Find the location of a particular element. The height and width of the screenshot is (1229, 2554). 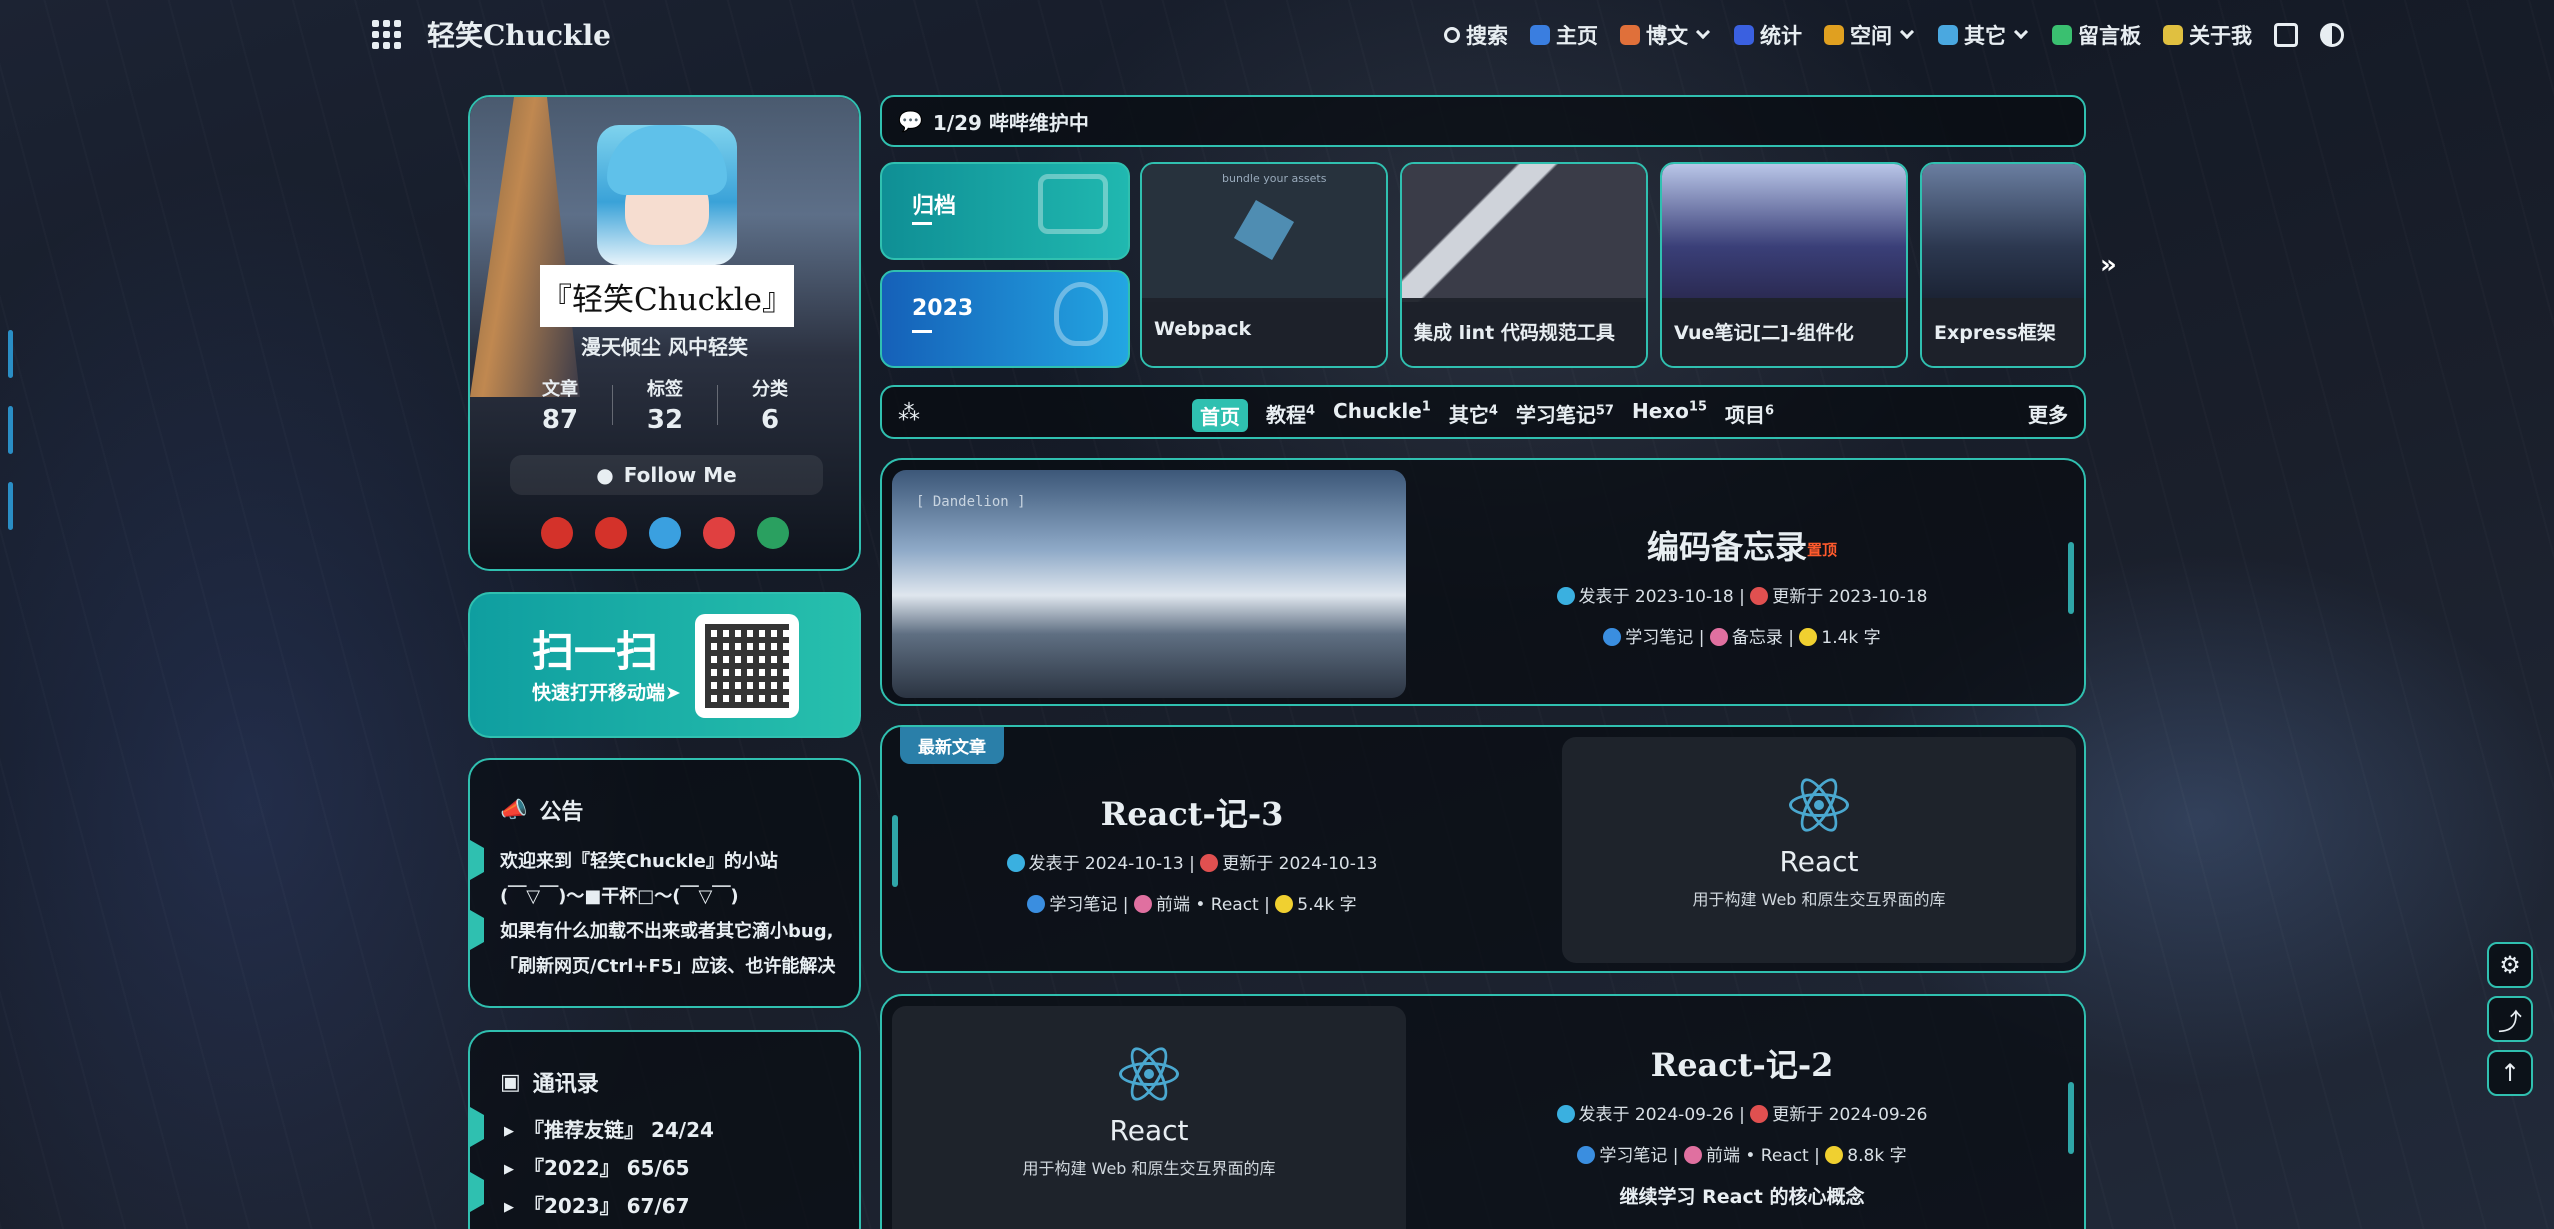

pinned-badge: 置顶 is located at coordinates (1822, 550).